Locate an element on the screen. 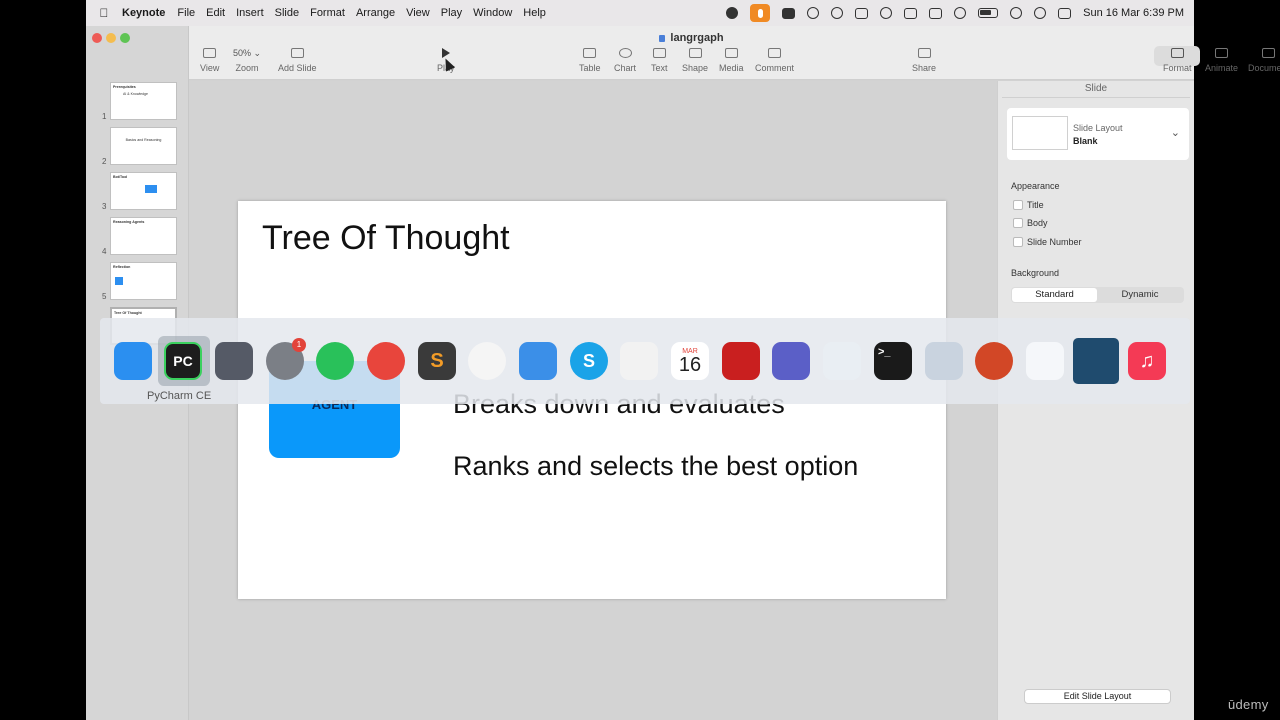 The width and height of the screenshot is (1280, 720). comment-button: Comment is located at coordinates (774, 60).